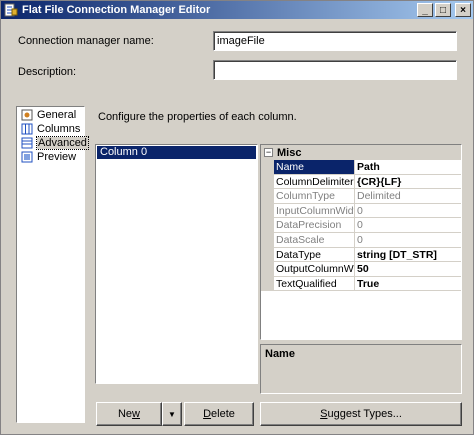  Describe the element at coordinates (335, 41) in the screenshot. I see `connection-name-input` at that location.